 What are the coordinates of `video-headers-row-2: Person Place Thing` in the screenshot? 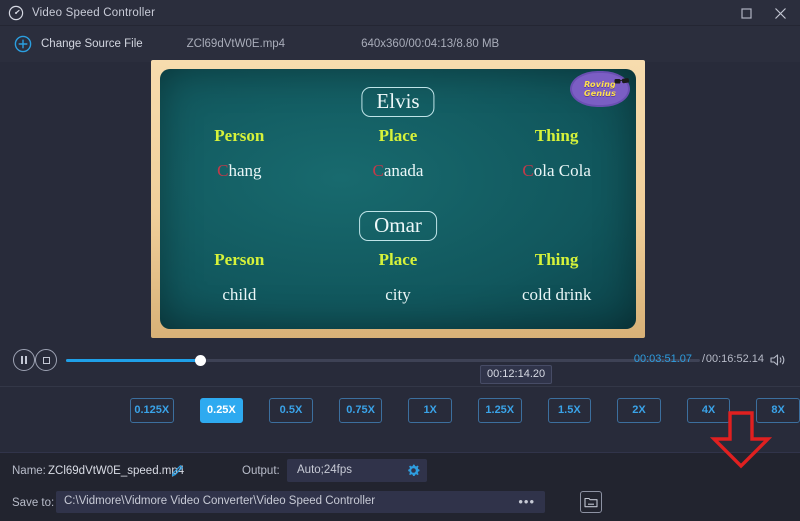 It's located at (398, 260).